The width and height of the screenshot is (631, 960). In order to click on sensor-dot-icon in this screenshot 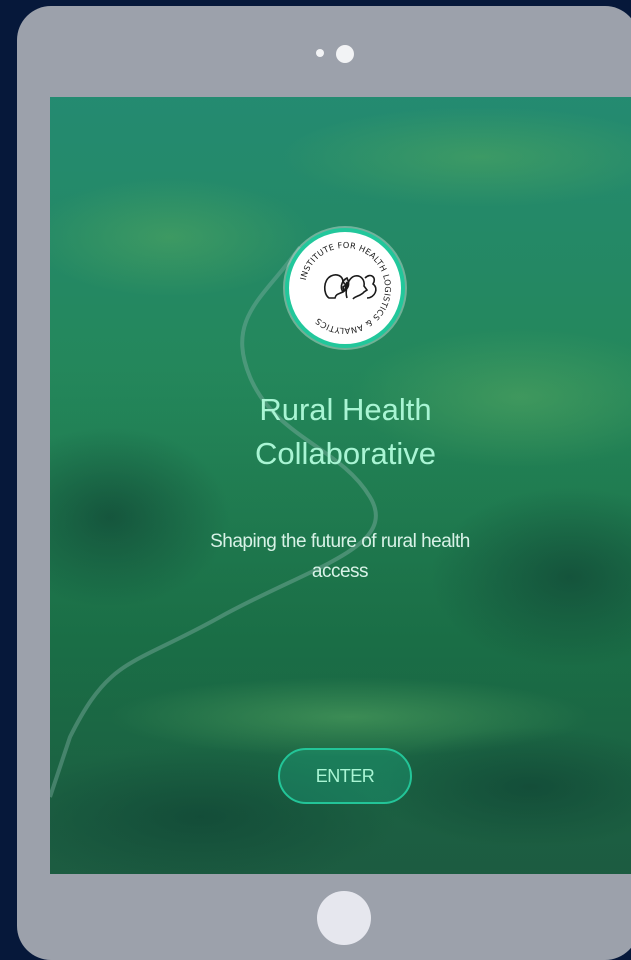, I will do `click(320, 53)`.